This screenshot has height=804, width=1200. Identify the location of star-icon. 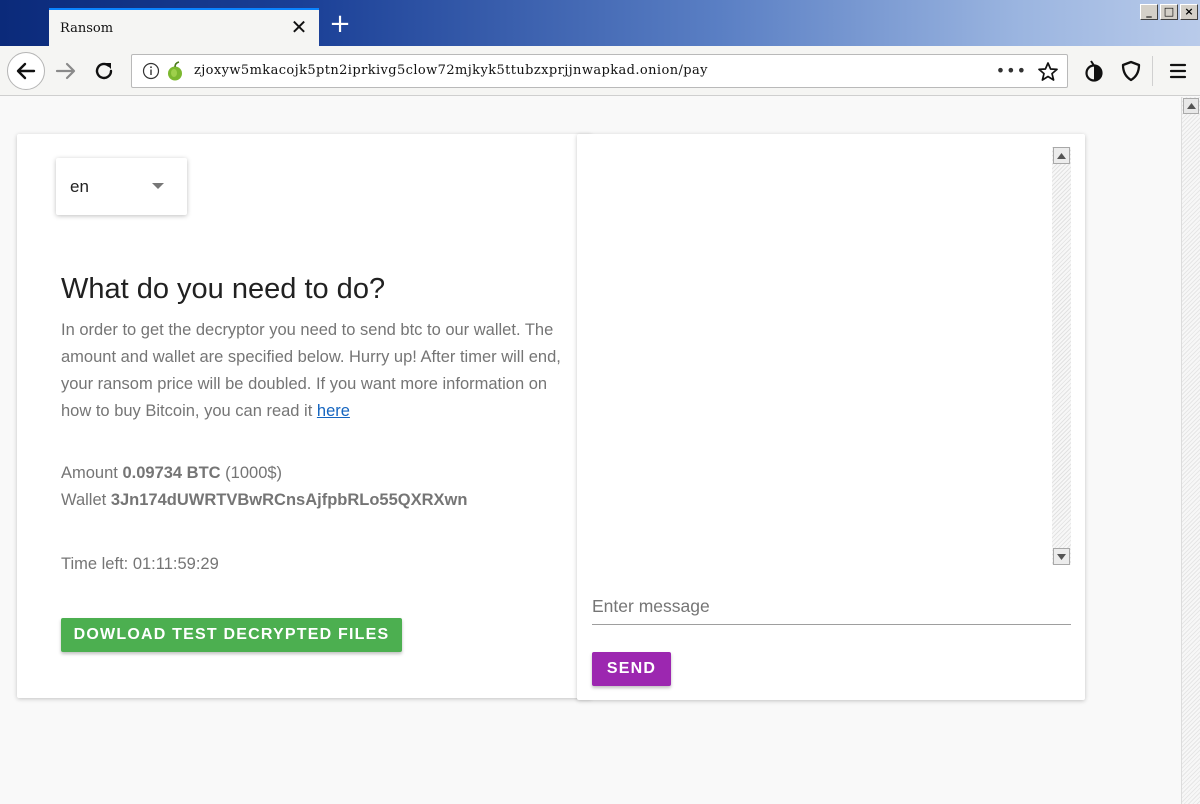
(1048, 72).